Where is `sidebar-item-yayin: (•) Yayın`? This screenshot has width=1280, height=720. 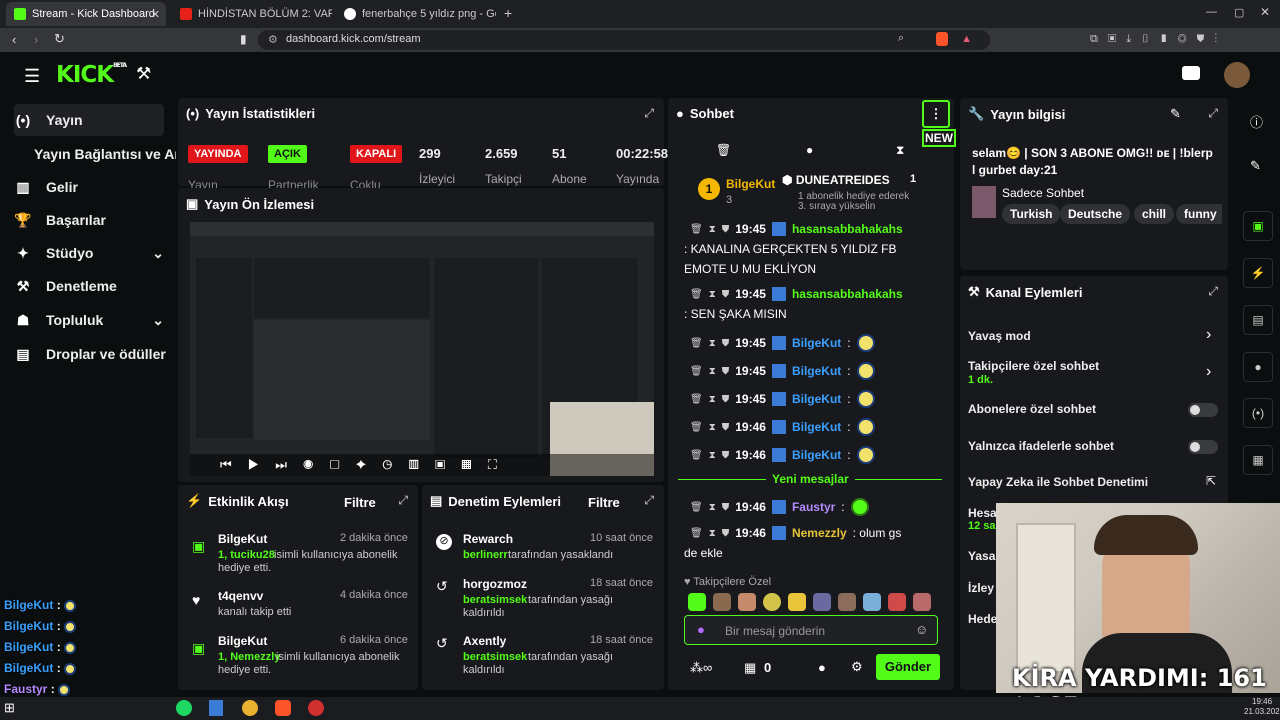 sidebar-item-yayin: (•) Yayın is located at coordinates (48, 120).